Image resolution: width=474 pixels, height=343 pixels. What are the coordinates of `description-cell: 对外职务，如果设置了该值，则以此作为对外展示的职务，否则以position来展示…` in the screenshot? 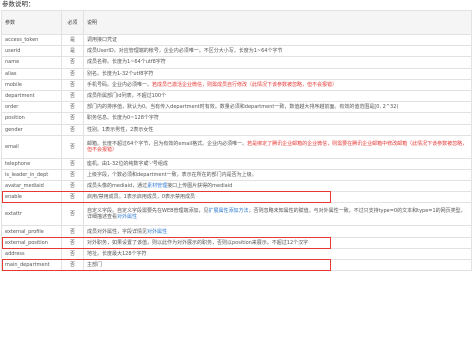 It's located at (277, 242).